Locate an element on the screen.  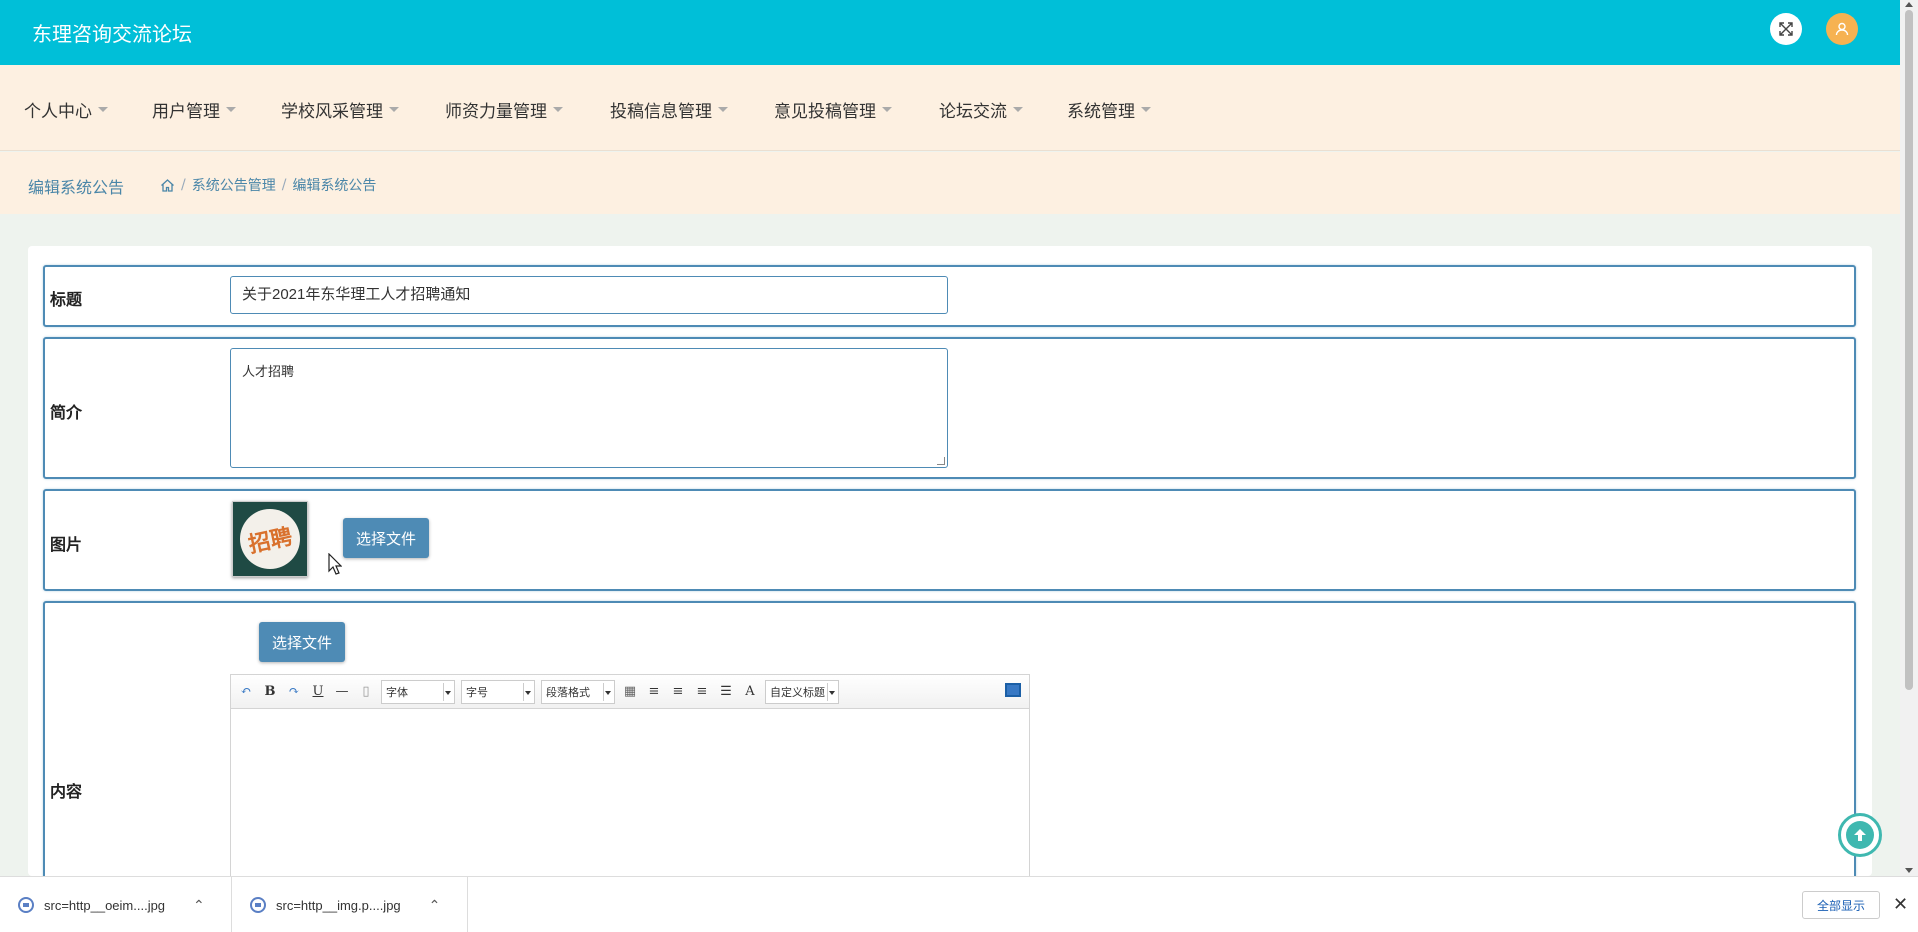
paragraph-format-select: 段落格式 is located at coordinates (578, 691).